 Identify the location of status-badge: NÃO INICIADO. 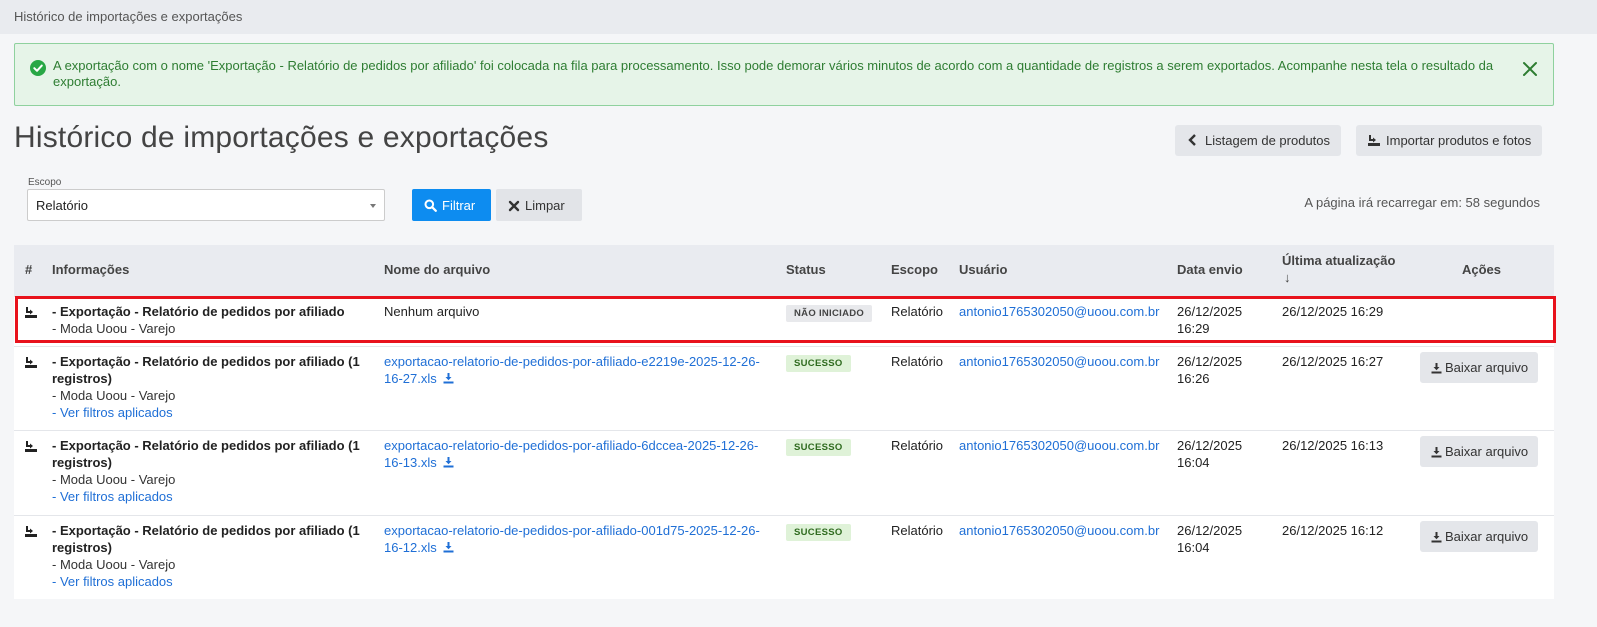
(829, 313).